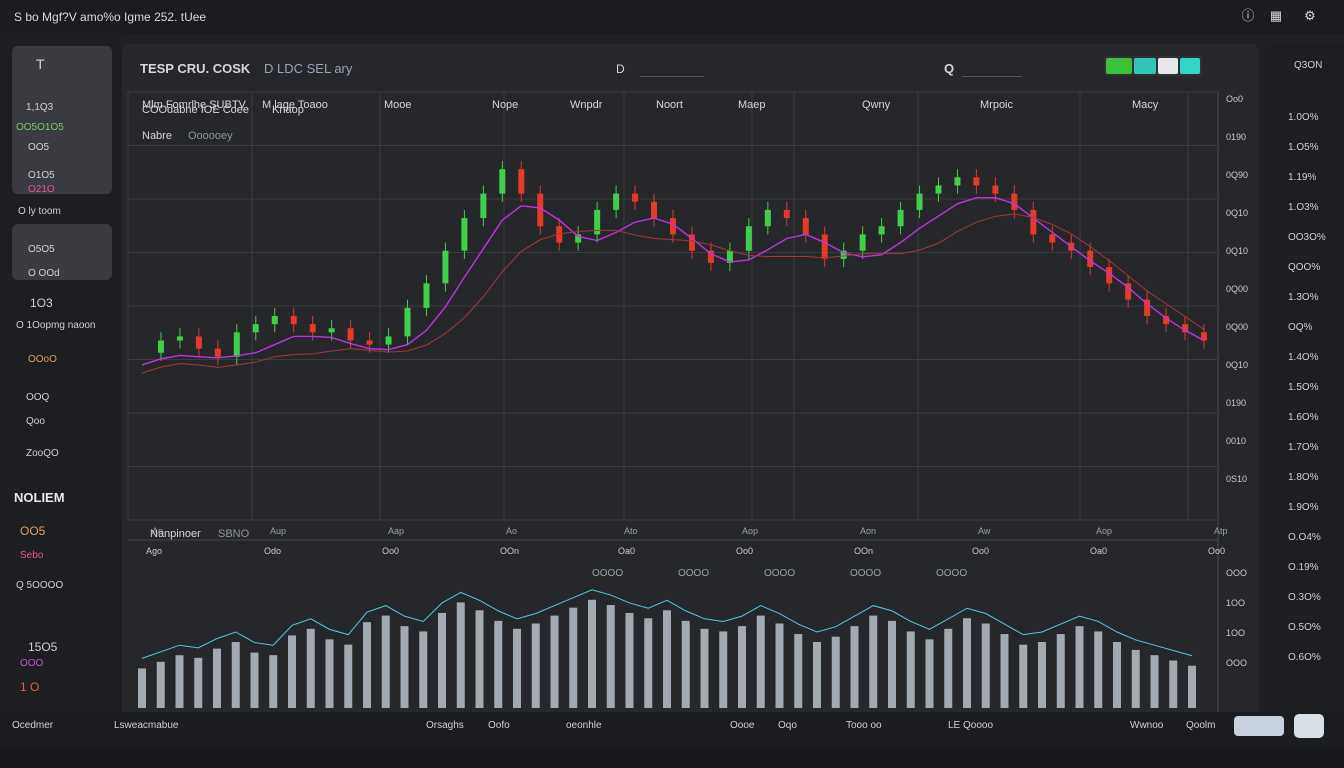 The height and width of the screenshot is (768, 1344). I want to click on list-item: OOoO, so click(42, 359).